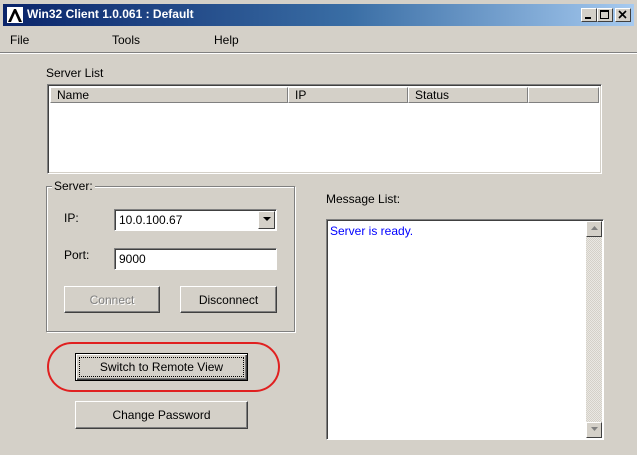 The width and height of the screenshot is (637, 455). Describe the element at coordinates (71, 218) in the screenshot. I see `ip-label: IP:` at that location.